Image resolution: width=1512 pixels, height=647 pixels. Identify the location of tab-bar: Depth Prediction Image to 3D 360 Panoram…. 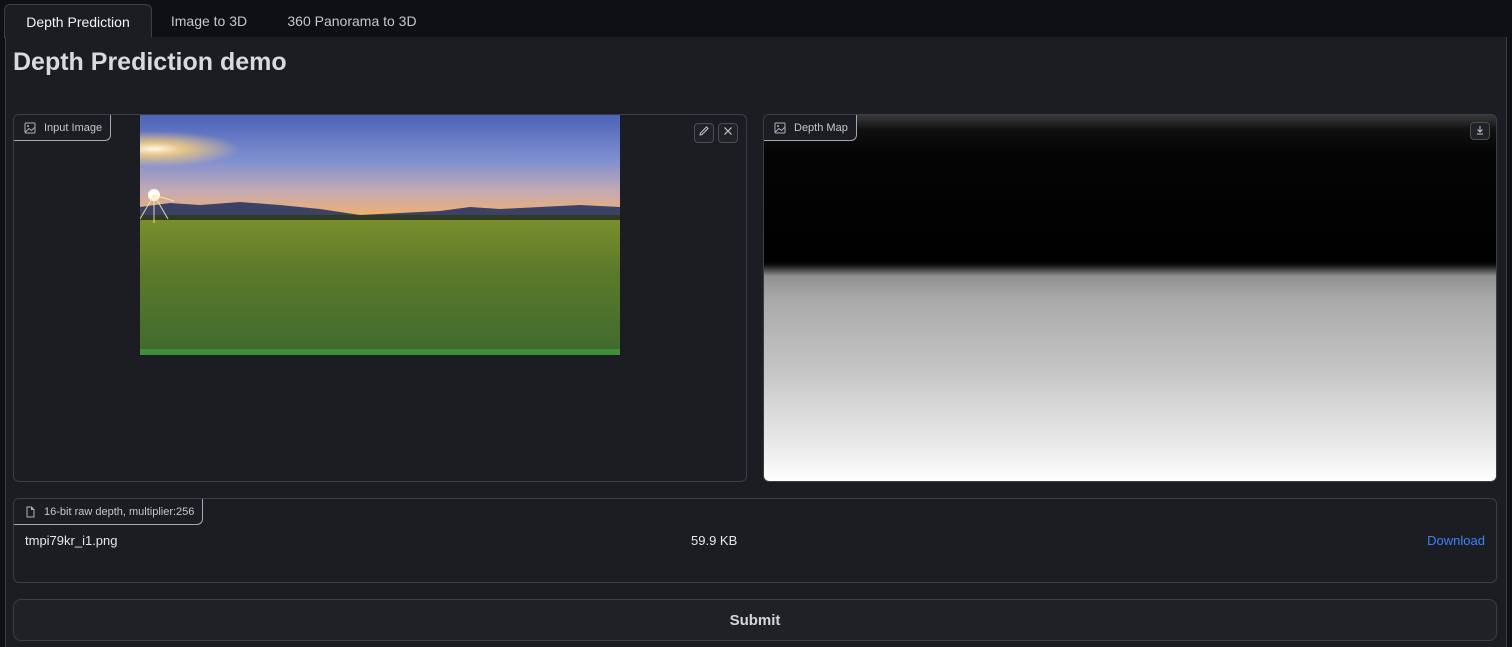
(756, 19).